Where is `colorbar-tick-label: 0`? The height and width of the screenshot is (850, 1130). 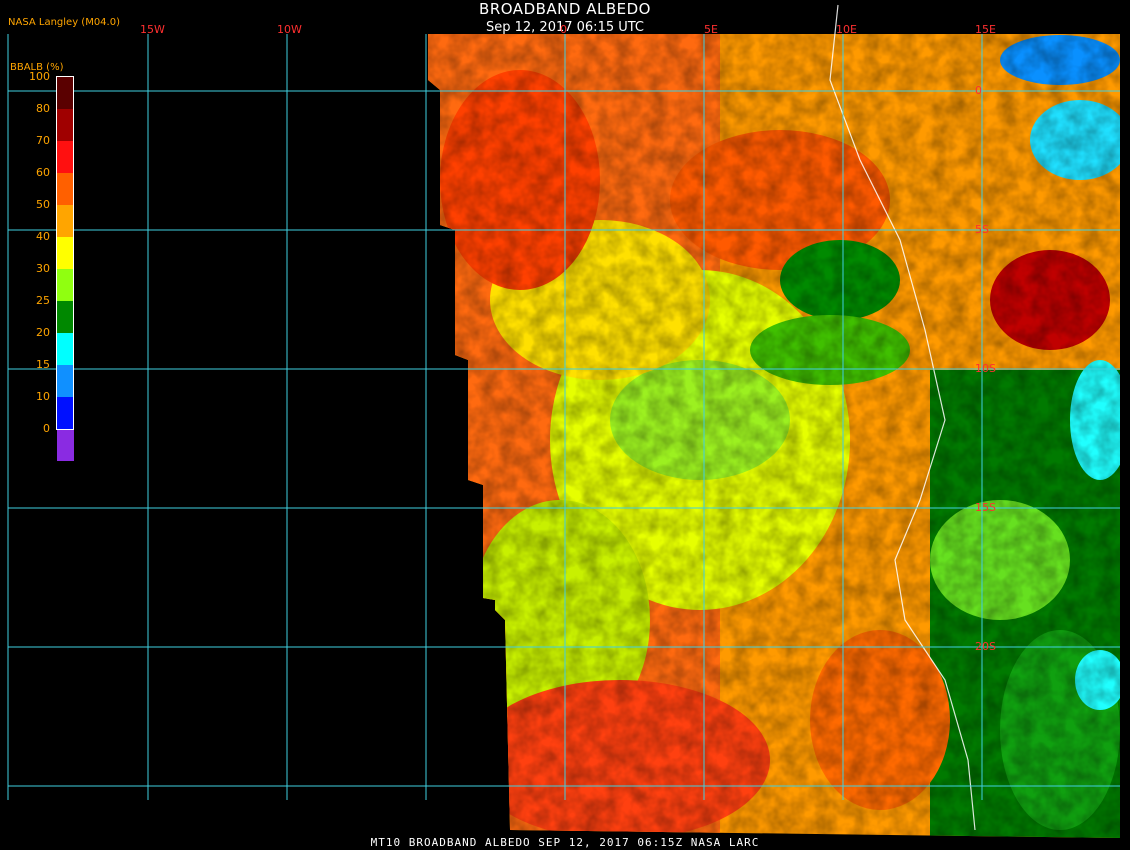
colorbar-tick-label: 0 is located at coordinates (46, 428).